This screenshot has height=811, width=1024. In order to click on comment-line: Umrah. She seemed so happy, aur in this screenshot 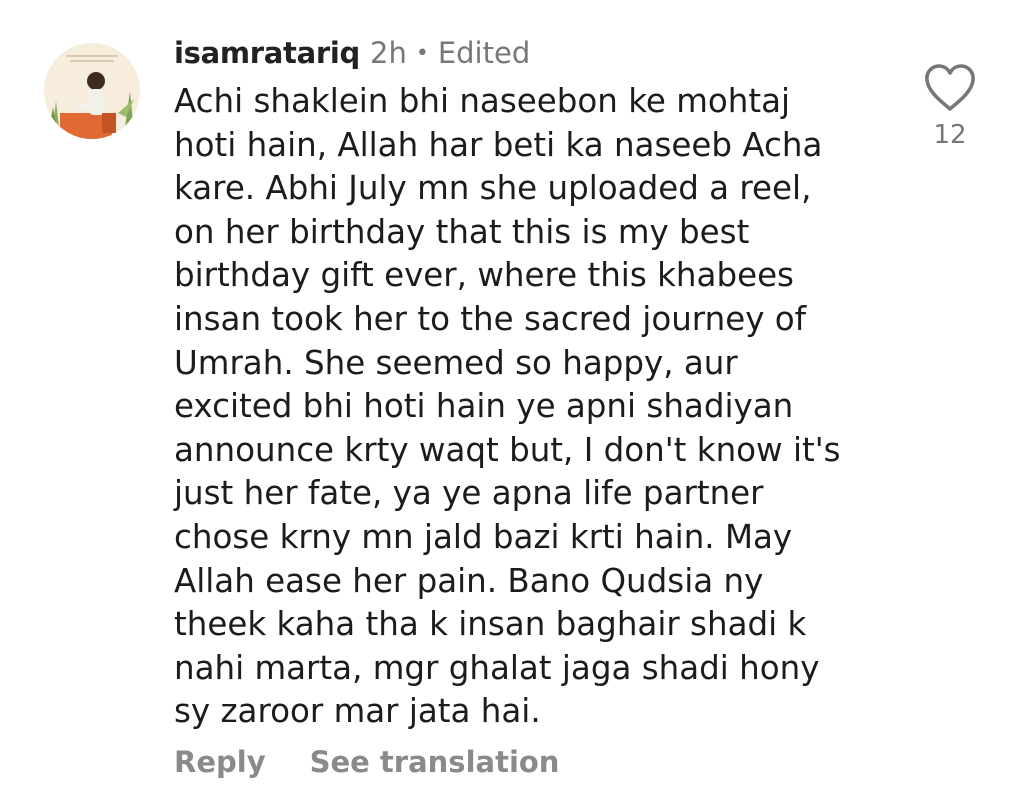, I will do `click(456, 362)`.